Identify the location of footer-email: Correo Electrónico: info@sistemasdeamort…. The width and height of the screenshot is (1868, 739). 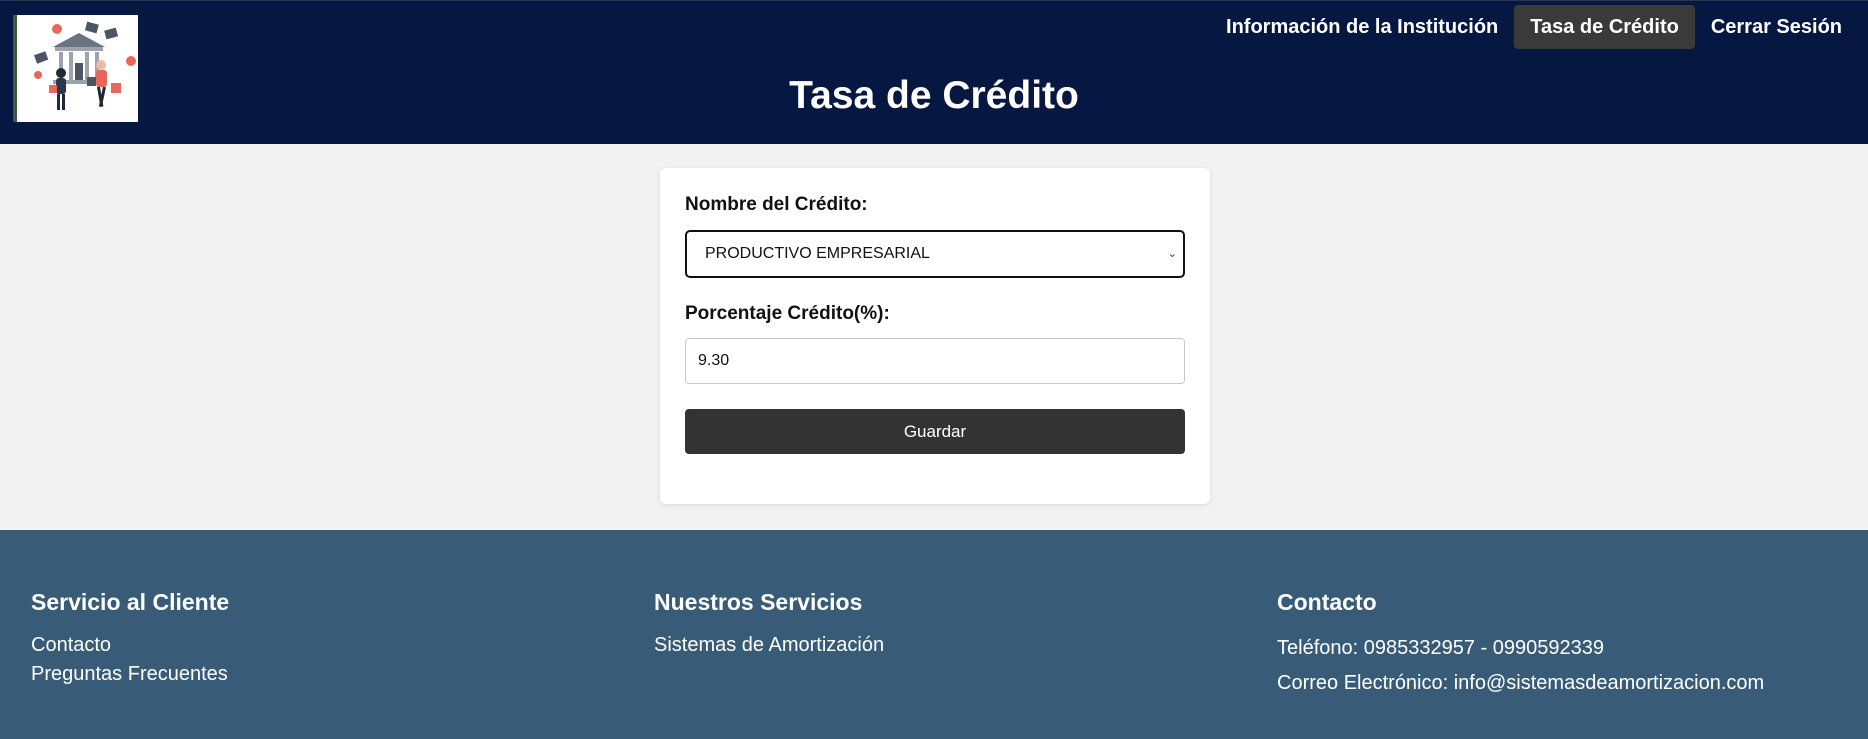
(1521, 683).